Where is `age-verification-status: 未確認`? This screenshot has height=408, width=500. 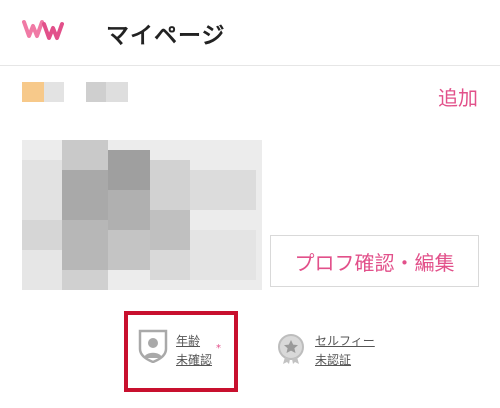 age-verification-status: 未確認 is located at coordinates (194, 359).